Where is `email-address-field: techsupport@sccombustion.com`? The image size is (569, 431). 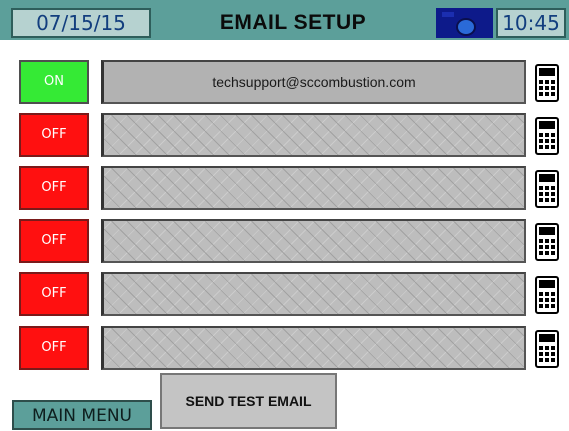 email-address-field: techsupport@sccombustion.com is located at coordinates (313, 82).